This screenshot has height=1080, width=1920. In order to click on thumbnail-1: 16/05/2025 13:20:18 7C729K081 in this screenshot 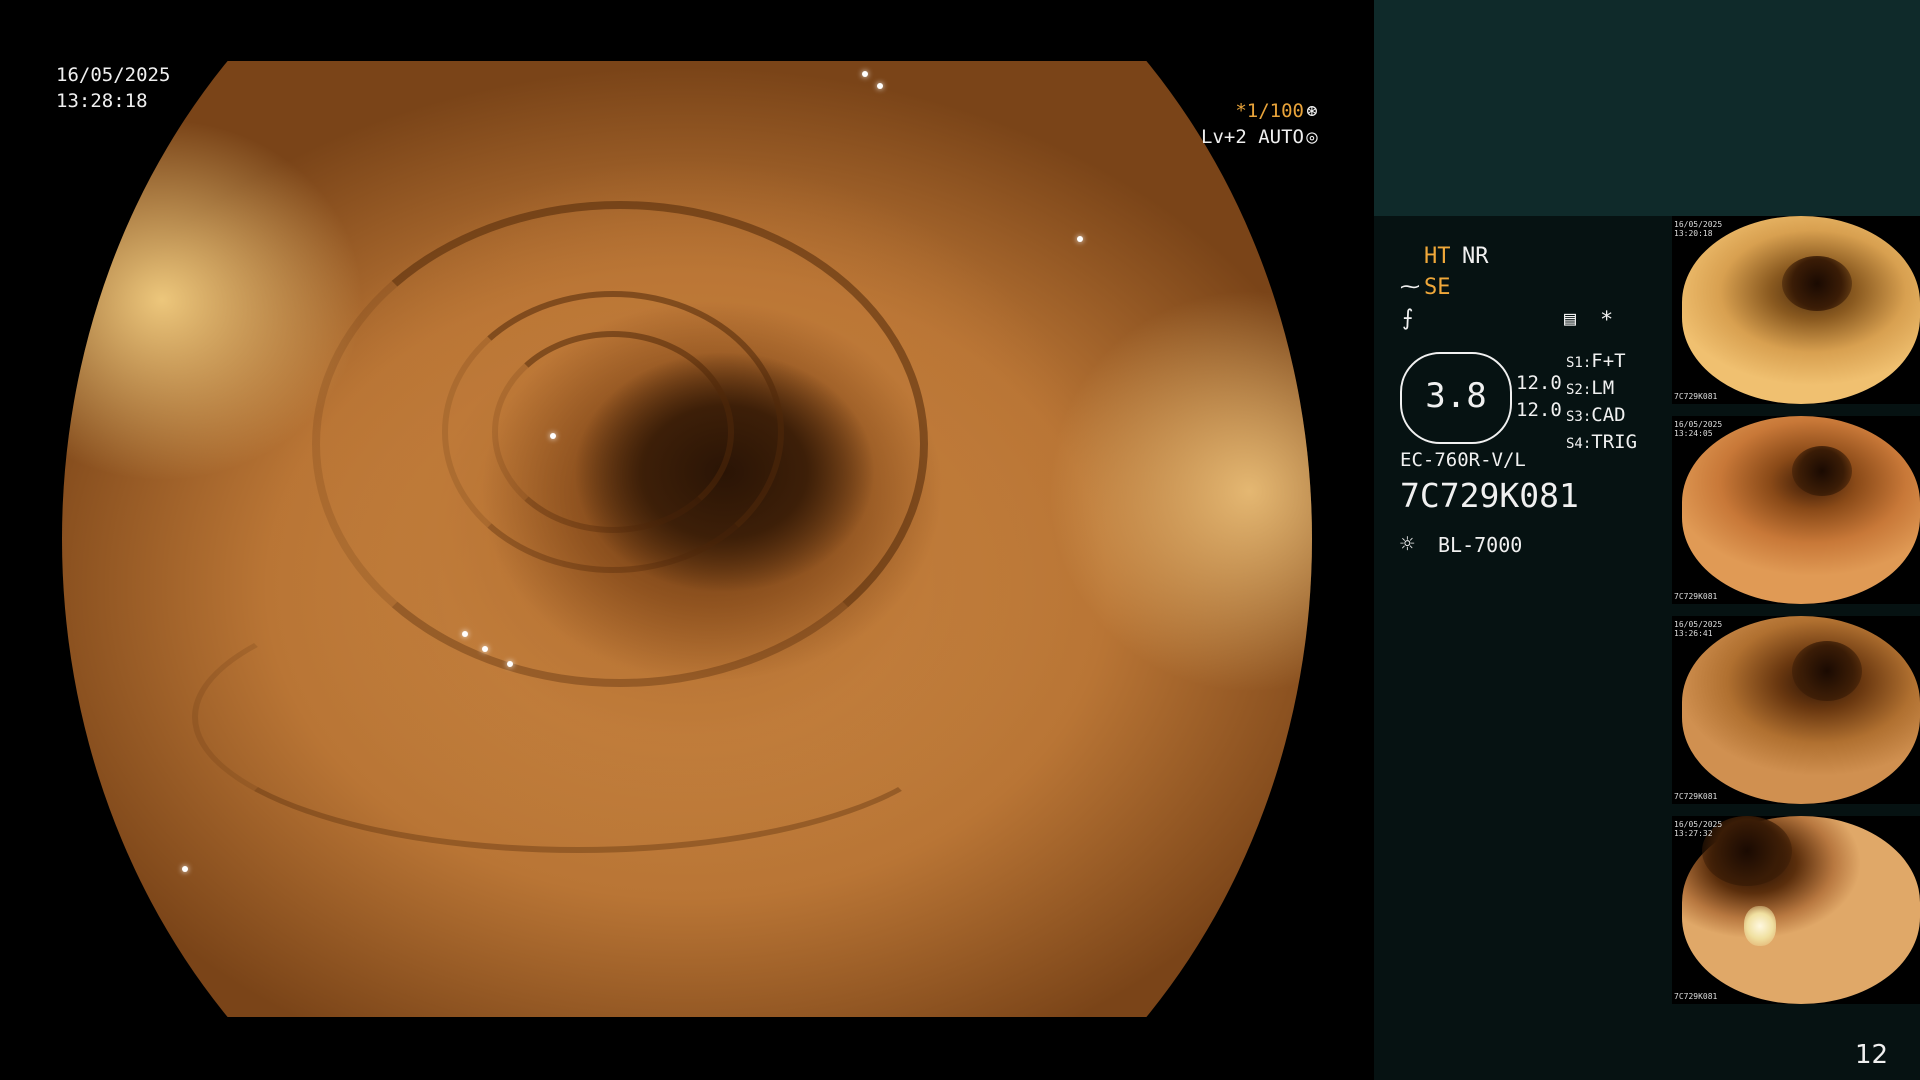, I will do `click(1796, 310)`.